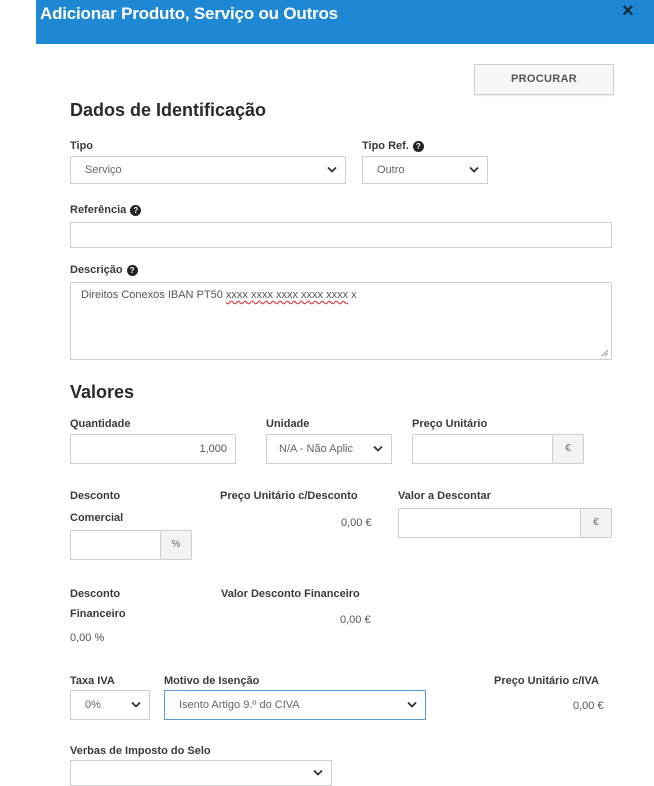  What do you see at coordinates (289, 496) in the screenshot?
I see `preco-unitario-desconto-label: Preço Unitário c/Desconto` at bounding box center [289, 496].